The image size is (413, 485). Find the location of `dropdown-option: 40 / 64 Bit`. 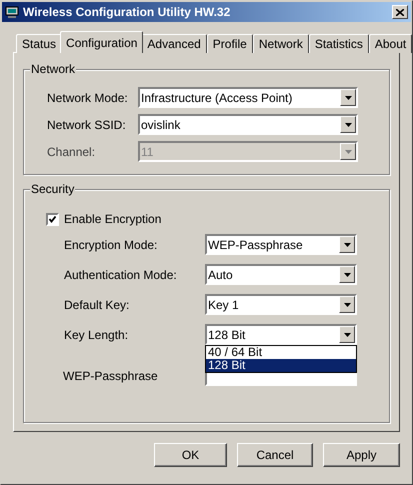

dropdown-option: 40 / 64 Bit is located at coordinates (281, 352).